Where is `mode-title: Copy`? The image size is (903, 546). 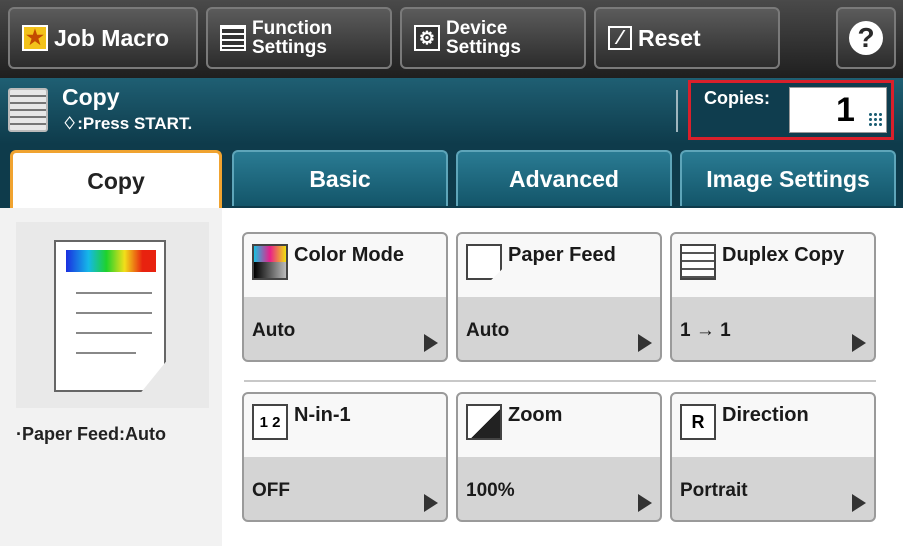 mode-title: Copy is located at coordinates (91, 97).